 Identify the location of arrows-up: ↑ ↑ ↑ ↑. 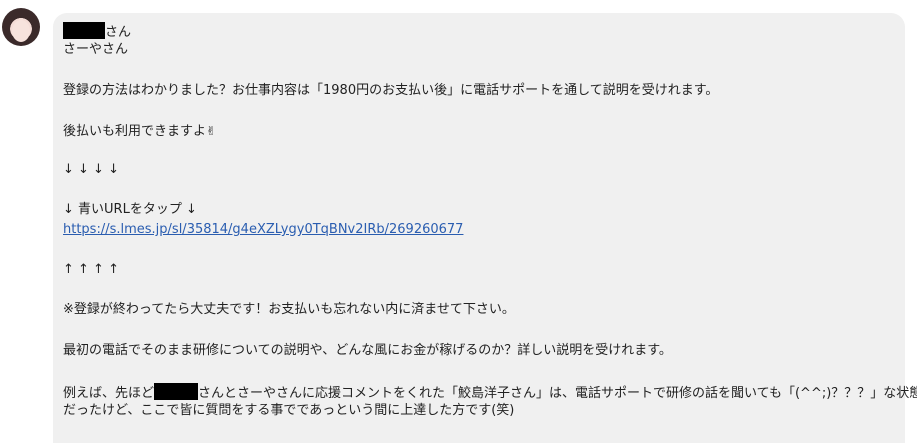
(91, 269).